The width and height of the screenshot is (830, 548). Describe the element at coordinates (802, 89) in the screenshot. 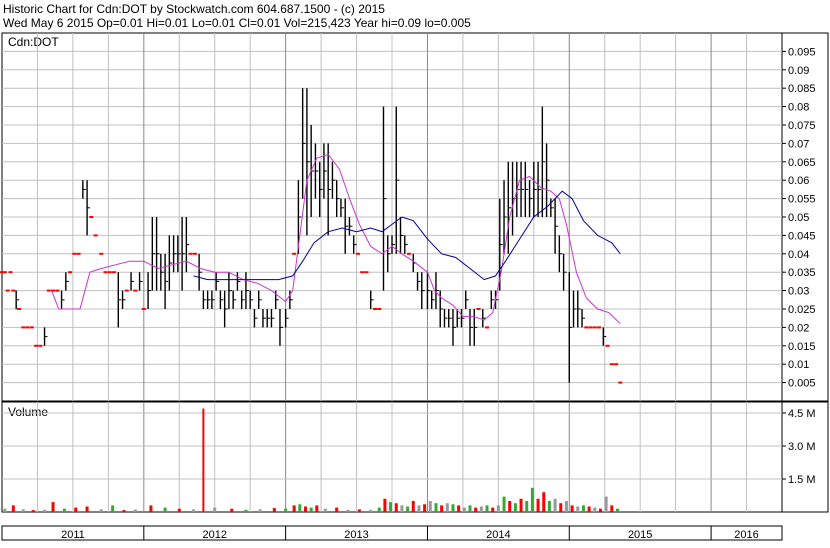

I see `price-tick-label: 0.085` at that location.